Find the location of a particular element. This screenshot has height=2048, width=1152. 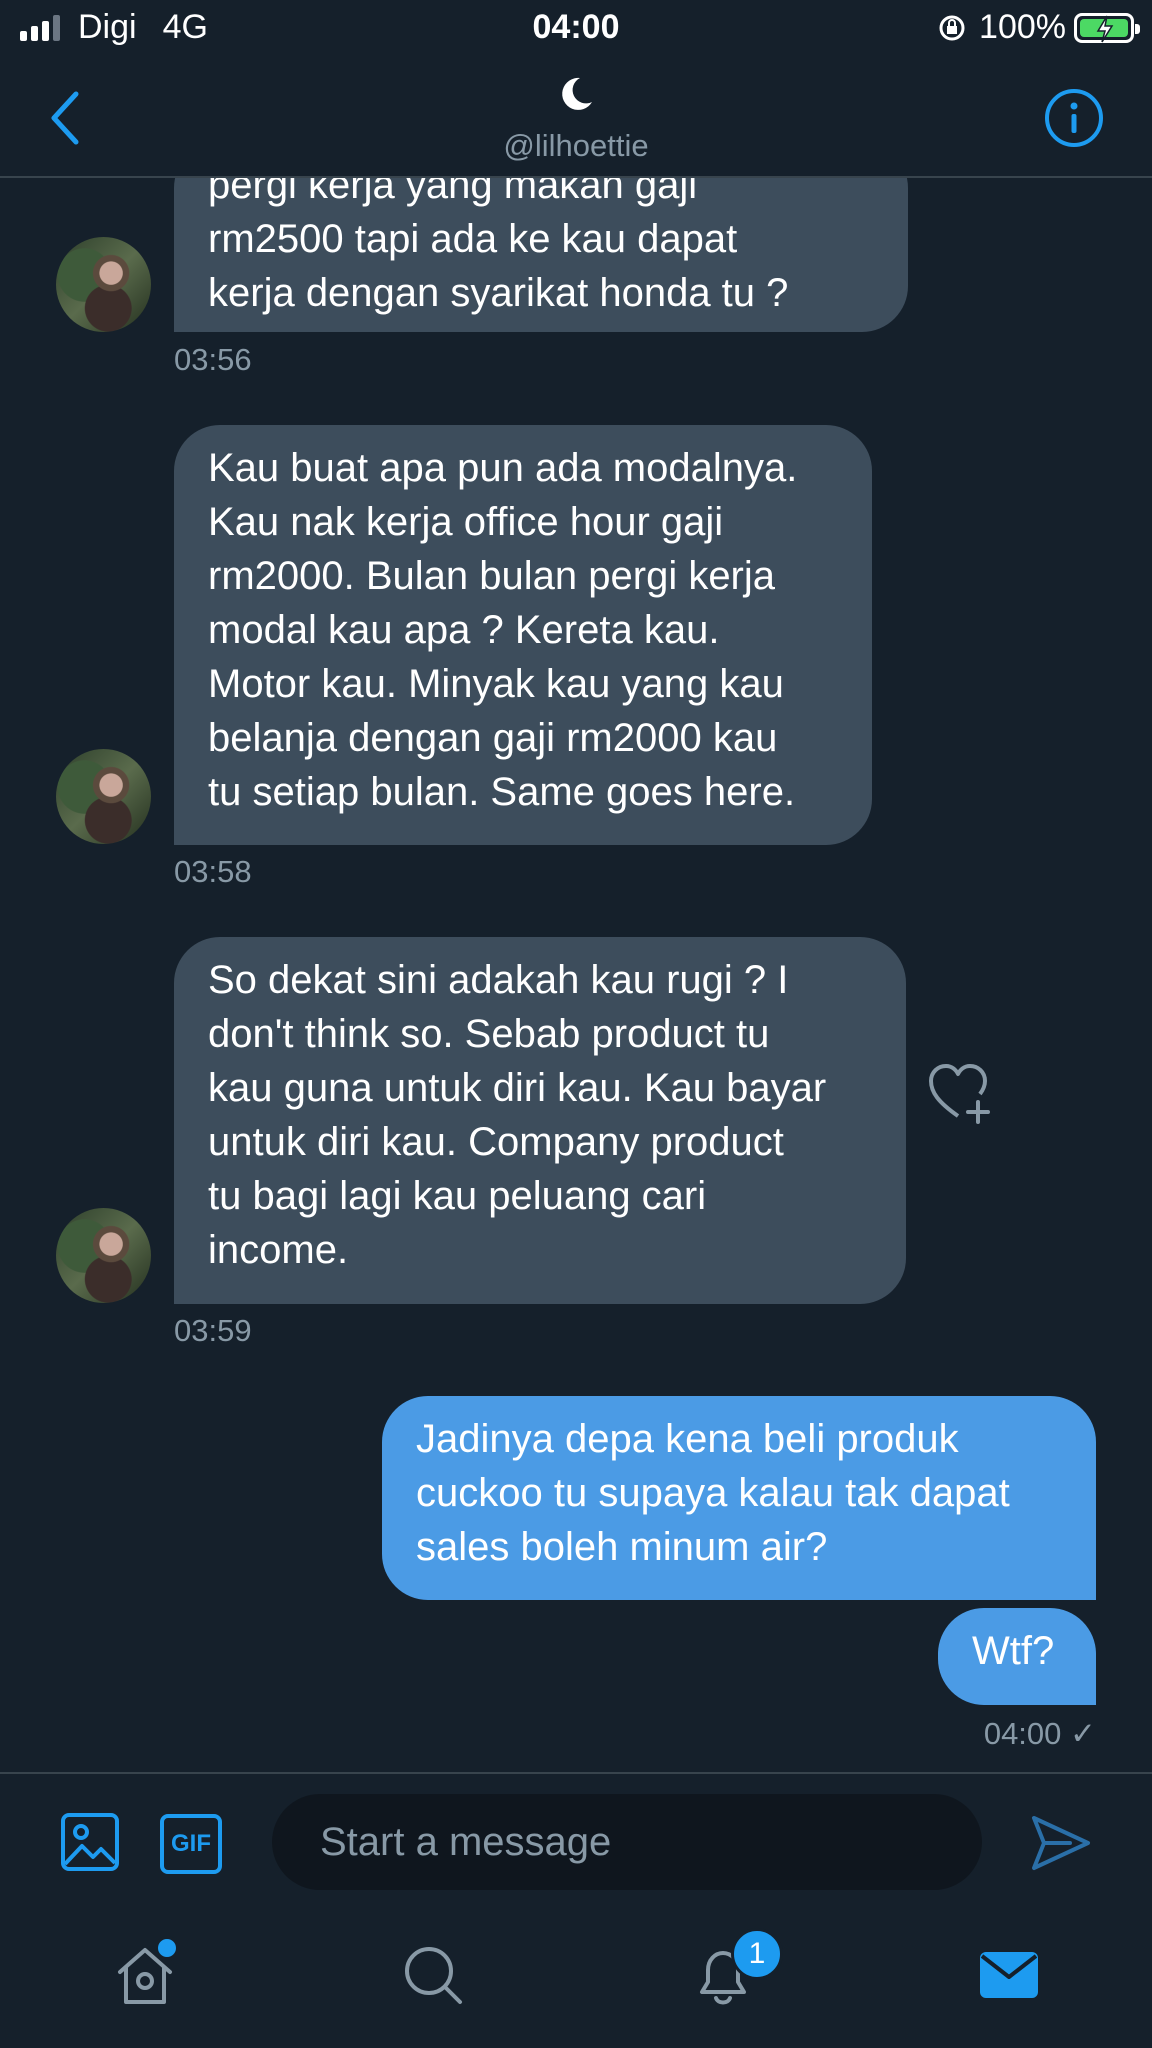

nav-notifications: 1 is located at coordinates (735, 1969).